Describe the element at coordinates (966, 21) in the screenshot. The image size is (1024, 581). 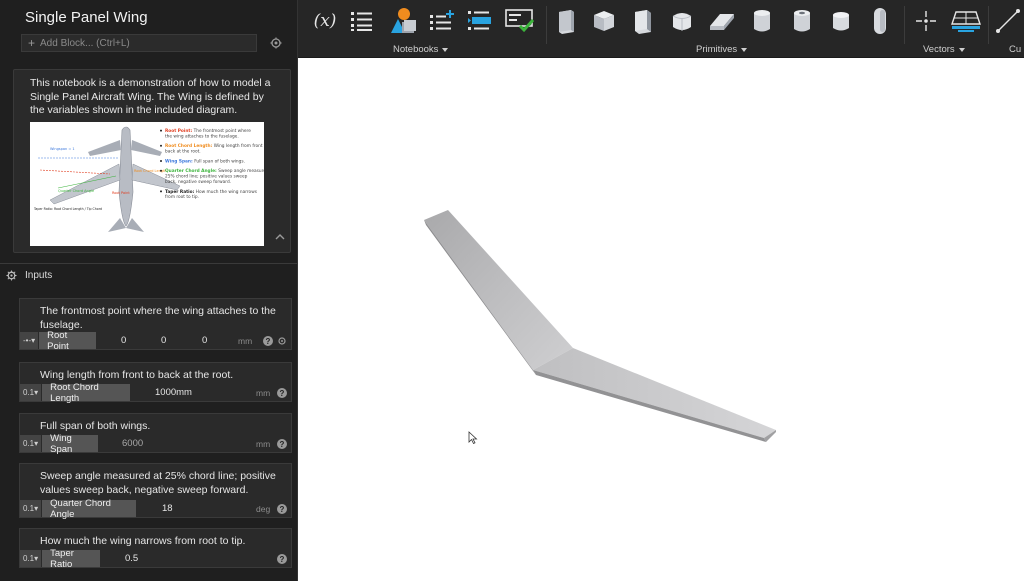
I see `plane-icon` at that location.